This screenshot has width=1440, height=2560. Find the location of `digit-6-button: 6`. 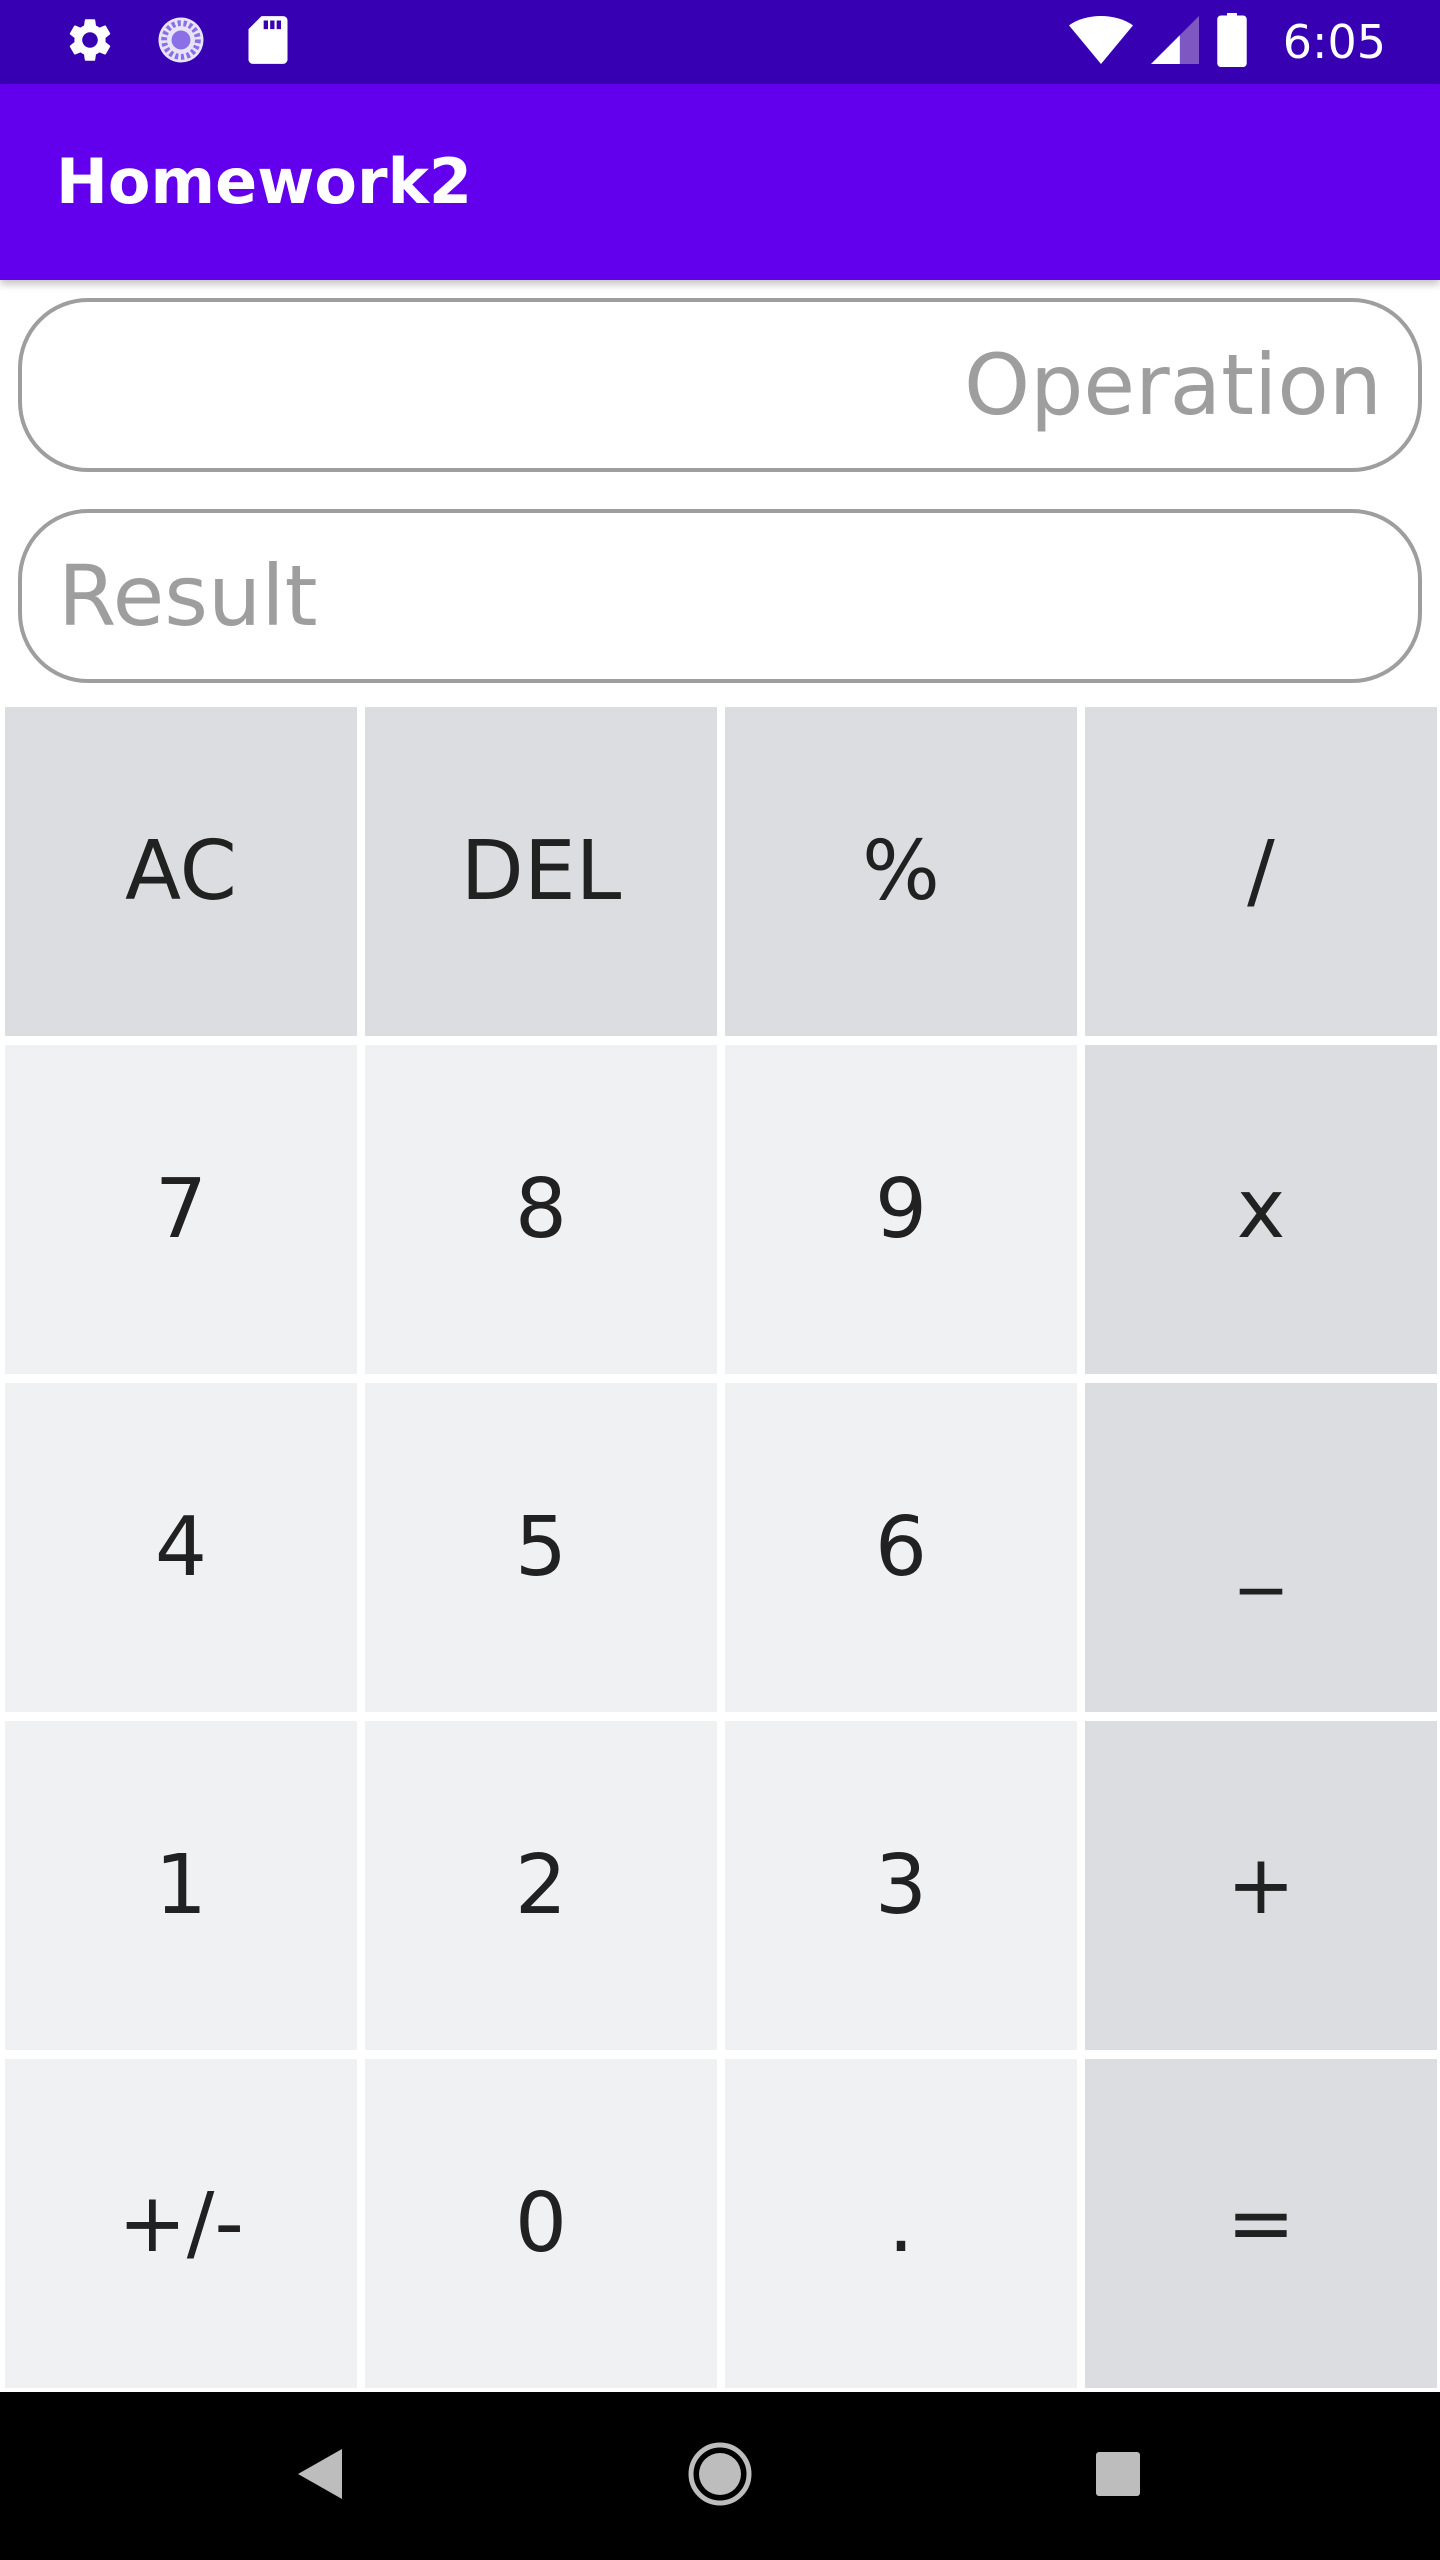

digit-6-button: 6 is located at coordinates (901, 1547).